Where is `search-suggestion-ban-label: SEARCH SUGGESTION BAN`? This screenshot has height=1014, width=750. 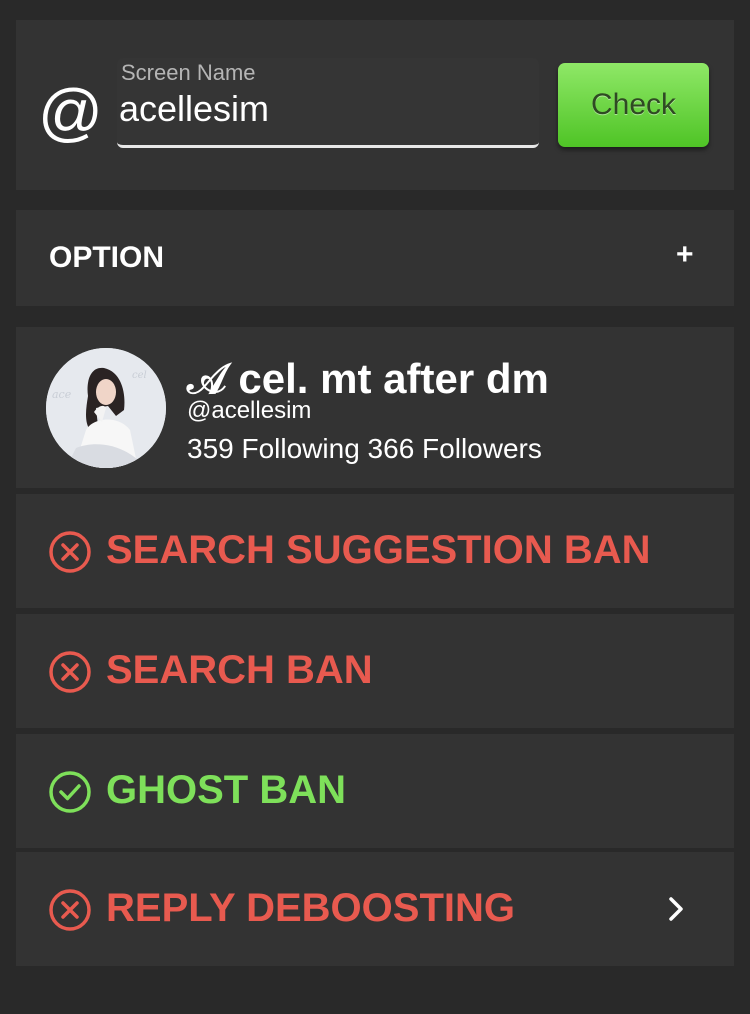 search-suggestion-ban-label: SEARCH SUGGESTION BAN is located at coordinates (378, 550).